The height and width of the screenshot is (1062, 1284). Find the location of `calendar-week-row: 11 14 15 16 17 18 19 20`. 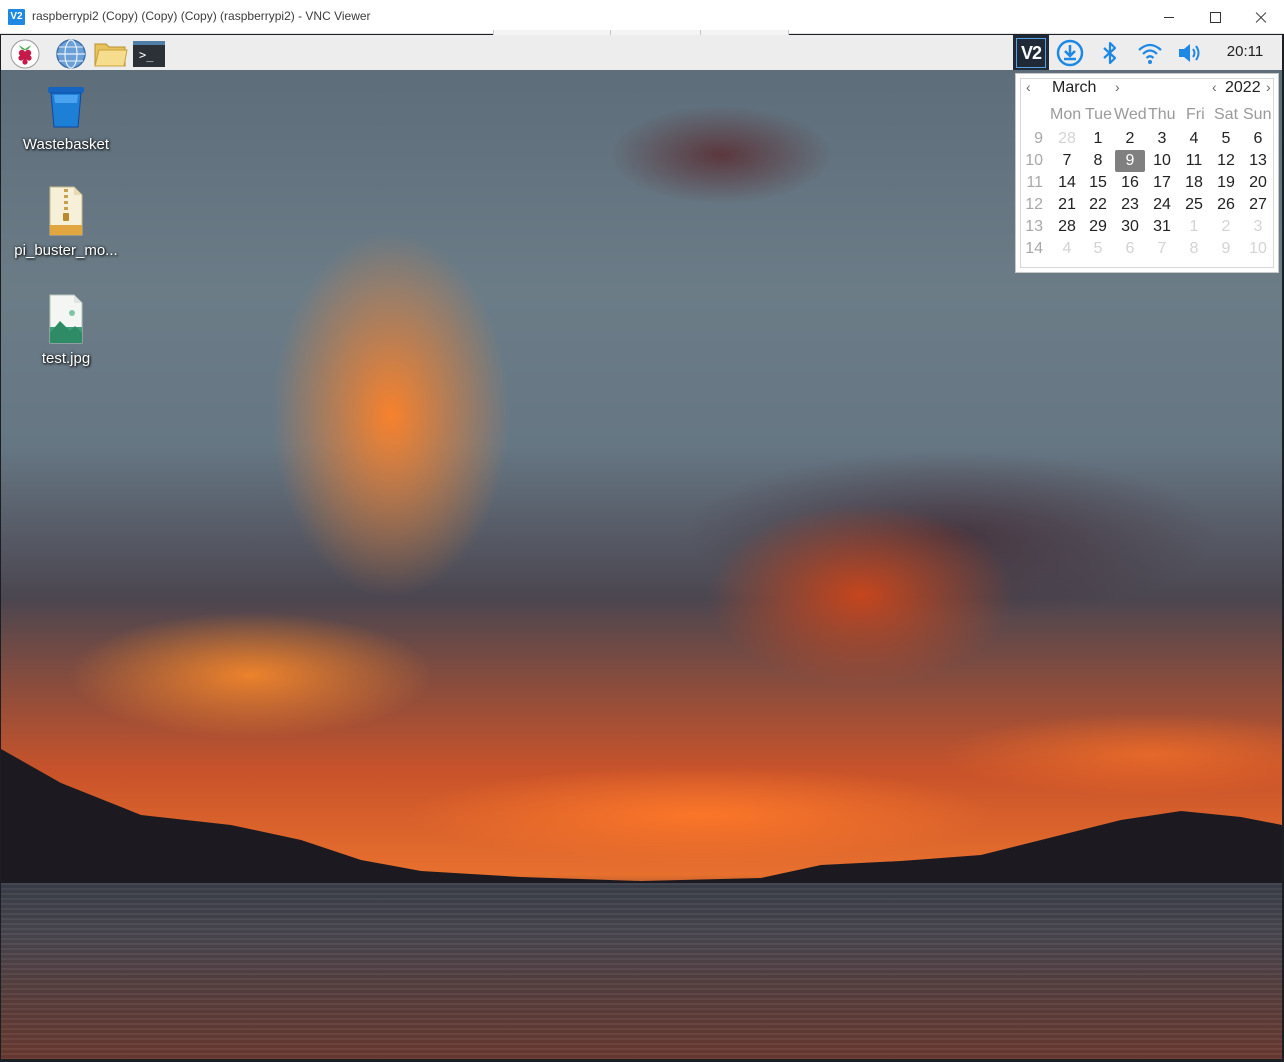

calendar-week-row: 11 14 15 16 17 18 19 20 is located at coordinates (1148, 183).